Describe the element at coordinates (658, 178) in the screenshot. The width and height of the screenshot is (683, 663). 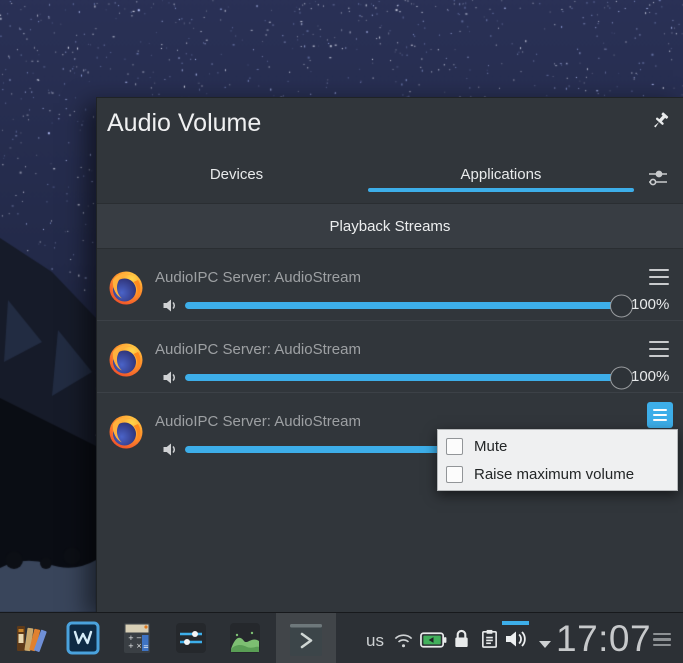
I see `configure-sliders-icon` at that location.